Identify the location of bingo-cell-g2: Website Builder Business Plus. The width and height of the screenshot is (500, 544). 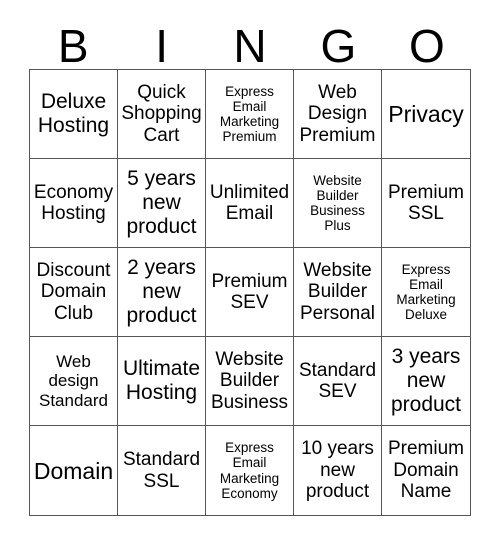
(338, 203).